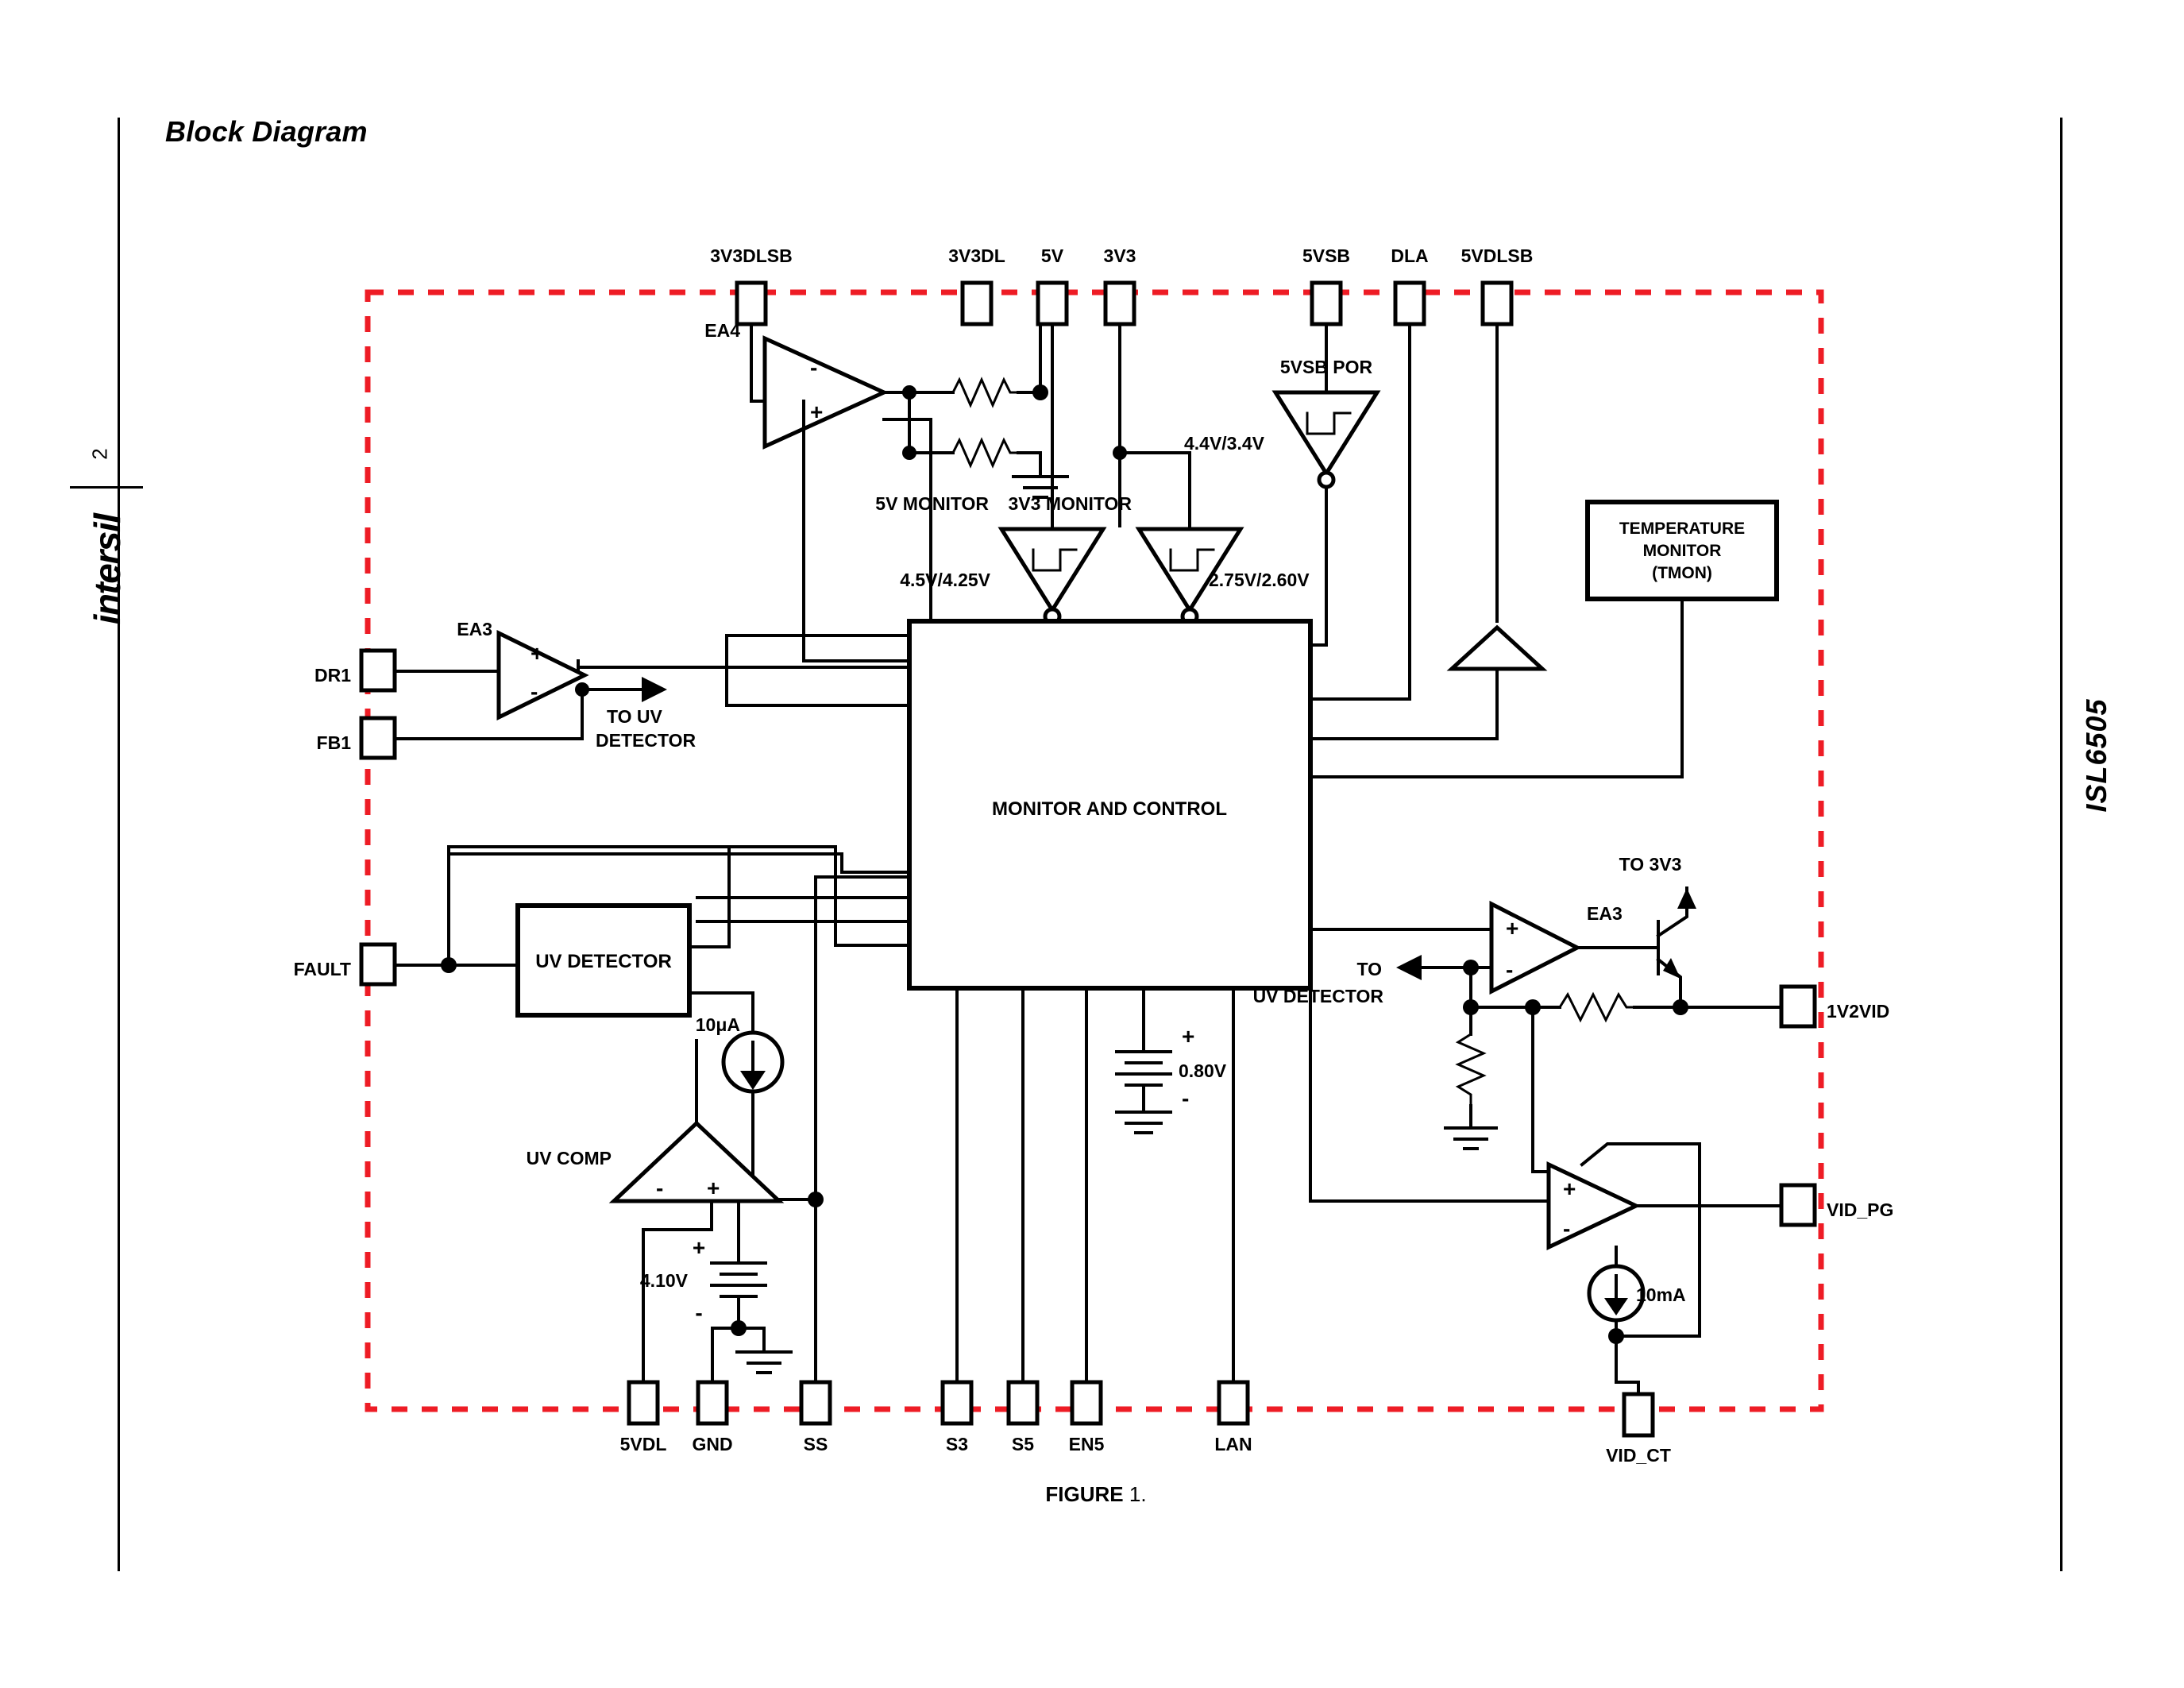 The width and height of the screenshot is (2184, 1688). Describe the element at coordinates (474, 629) in the screenshot. I see `ea3-left-label: EA3` at that location.